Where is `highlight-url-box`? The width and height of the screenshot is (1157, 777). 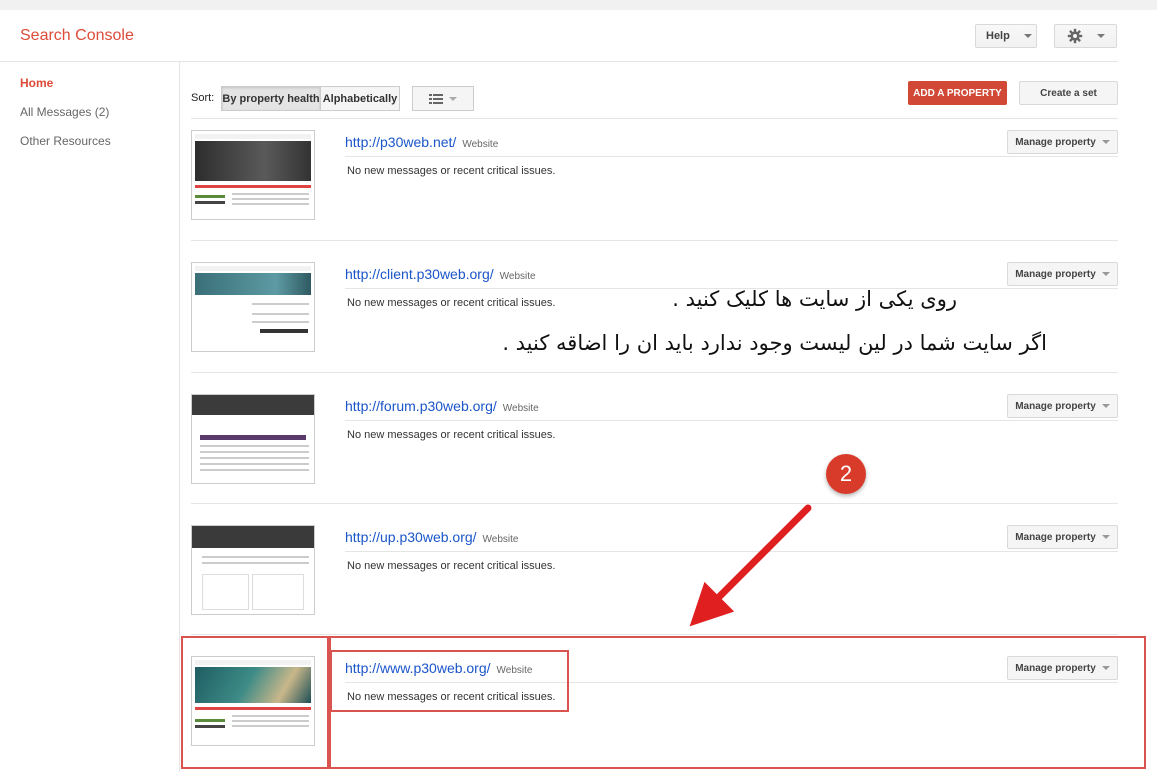
highlight-url-box is located at coordinates (449, 681).